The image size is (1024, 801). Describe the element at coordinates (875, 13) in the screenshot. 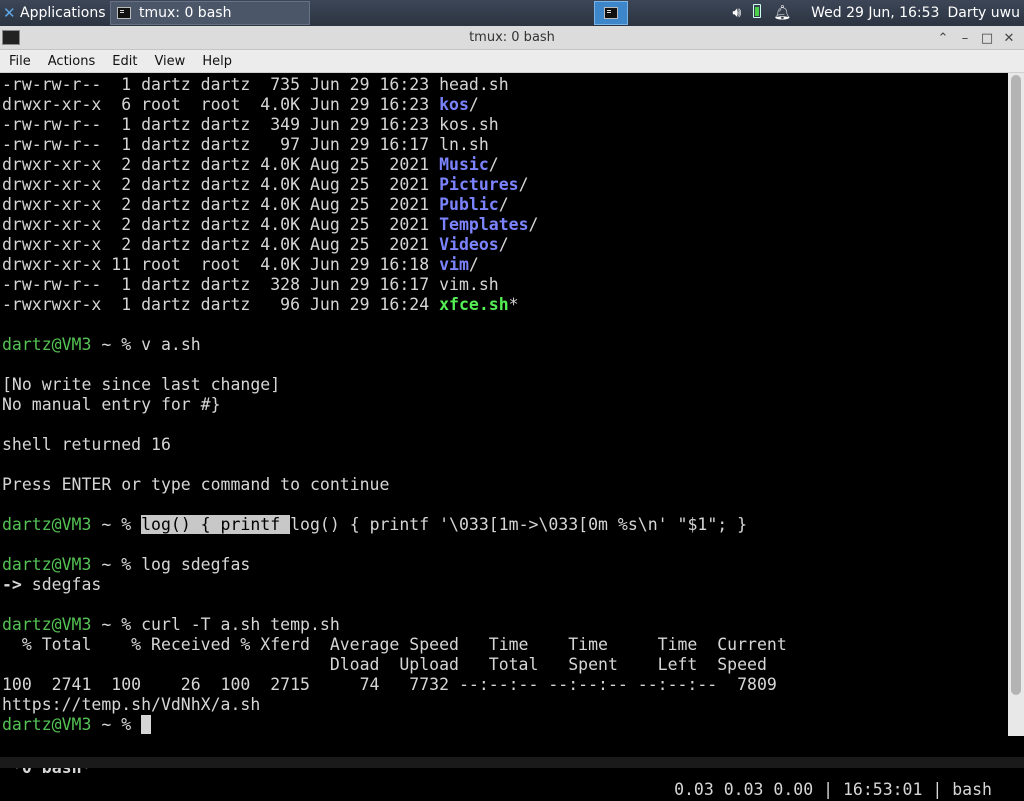

I see `clock: Wed 29 Jun, 16:53` at that location.